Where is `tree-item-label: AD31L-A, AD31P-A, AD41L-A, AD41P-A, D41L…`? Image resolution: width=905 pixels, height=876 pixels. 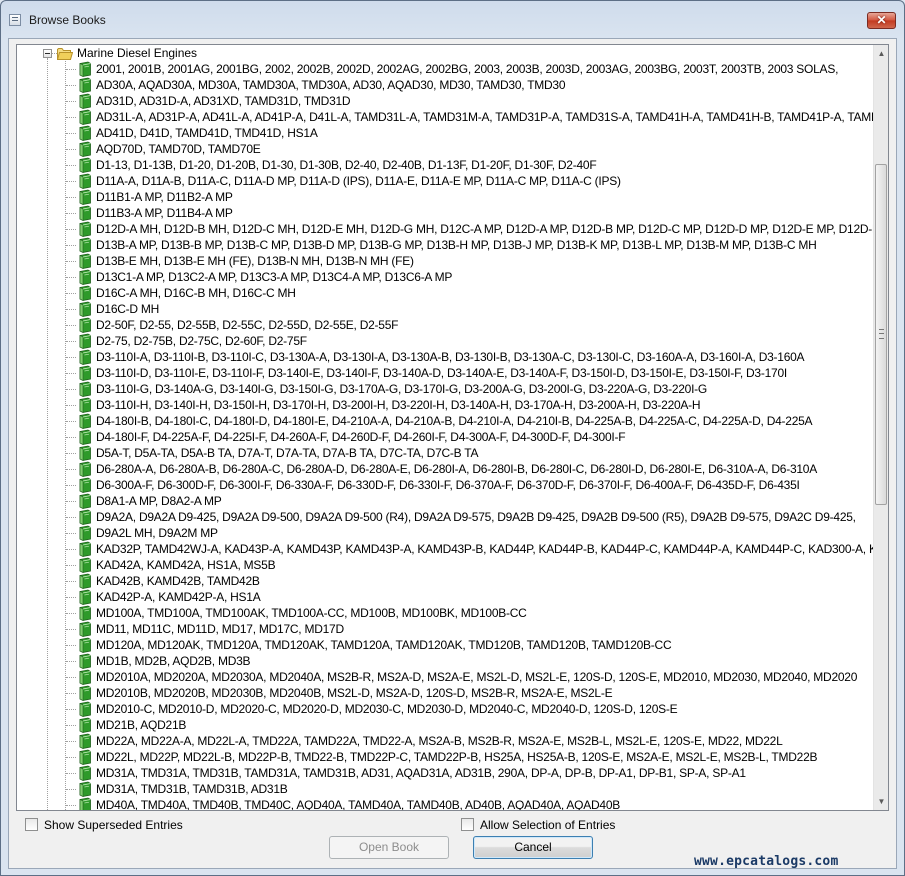 tree-item-label: AD31L-A, AD31P-A, AD41L-A, AD41P-A, D41L… is located at coordinates (485, 117).